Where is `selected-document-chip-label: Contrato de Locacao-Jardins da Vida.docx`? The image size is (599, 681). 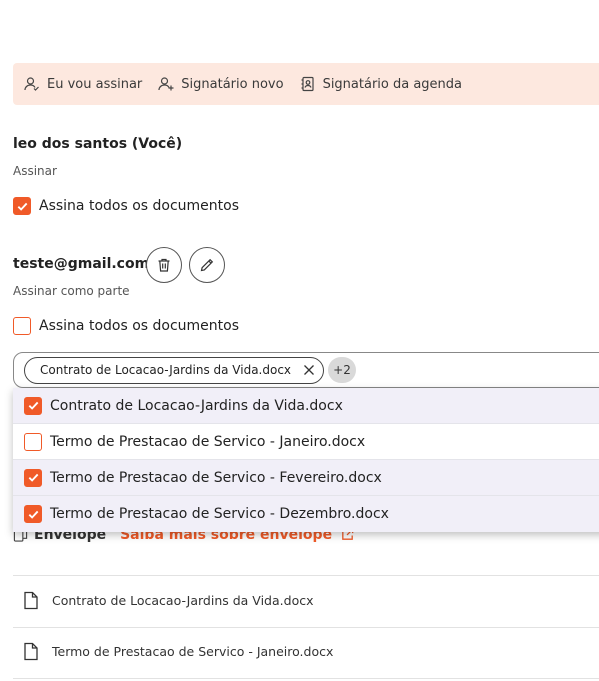 selected-document-chip-label: Contrato de Locacao-Jardins da Vida.docx is located at coordinates (166, 370).